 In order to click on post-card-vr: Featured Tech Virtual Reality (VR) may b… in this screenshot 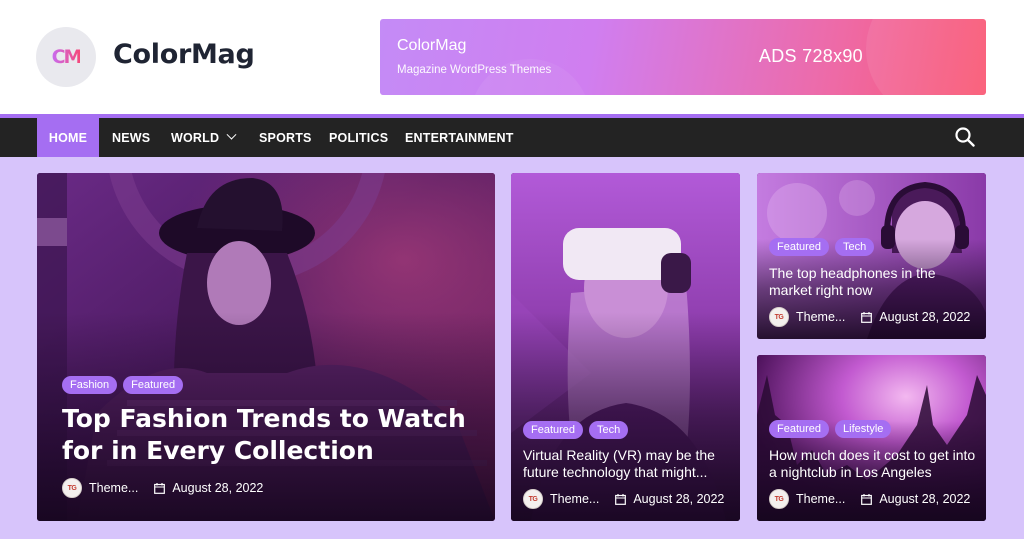, I will do `click(625, 347)`.